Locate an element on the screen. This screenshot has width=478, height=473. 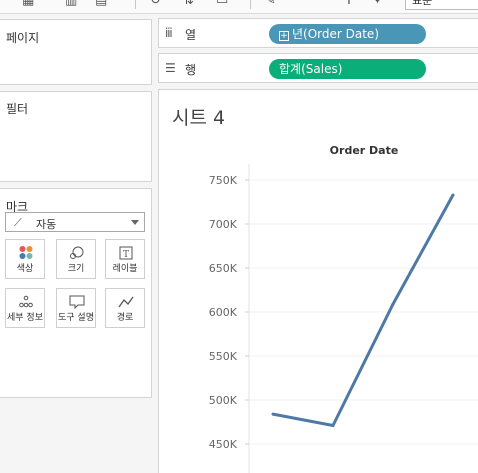
path-card-label: 경로 is located at coordinates (125, 318).